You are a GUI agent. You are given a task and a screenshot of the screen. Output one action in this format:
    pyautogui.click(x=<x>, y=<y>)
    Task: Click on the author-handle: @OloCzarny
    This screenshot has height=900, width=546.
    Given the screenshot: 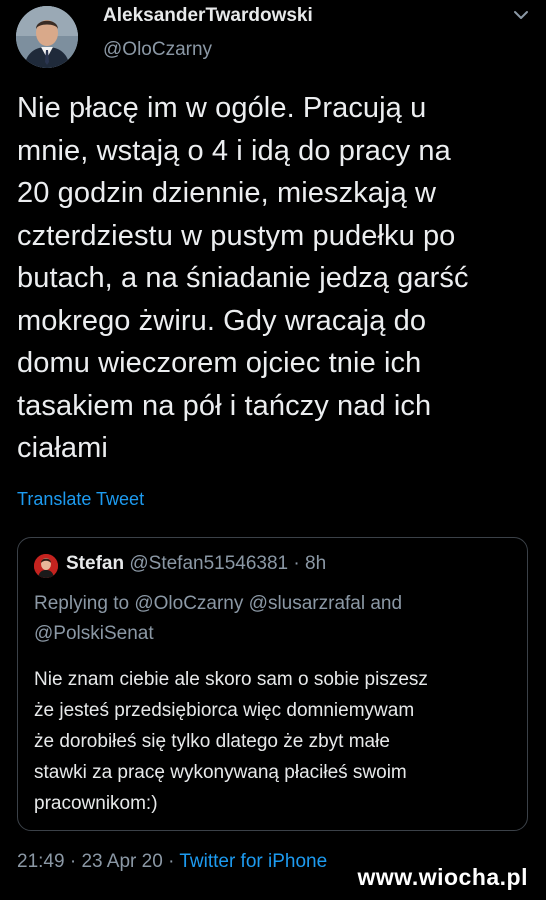 What is the action you would take?
    pyautogui.click(x=157, y=50)
    